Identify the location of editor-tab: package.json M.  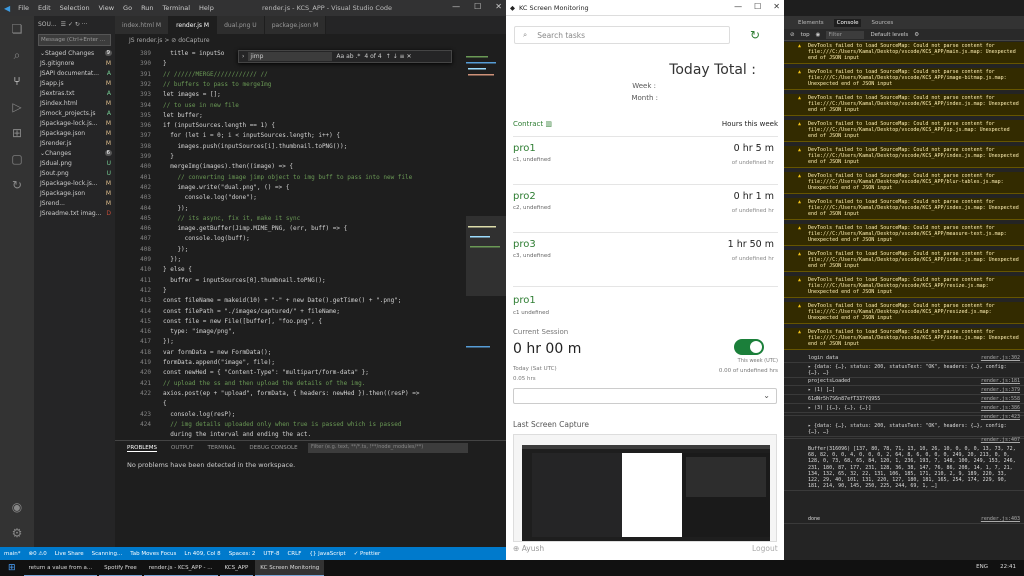
(295, 25).